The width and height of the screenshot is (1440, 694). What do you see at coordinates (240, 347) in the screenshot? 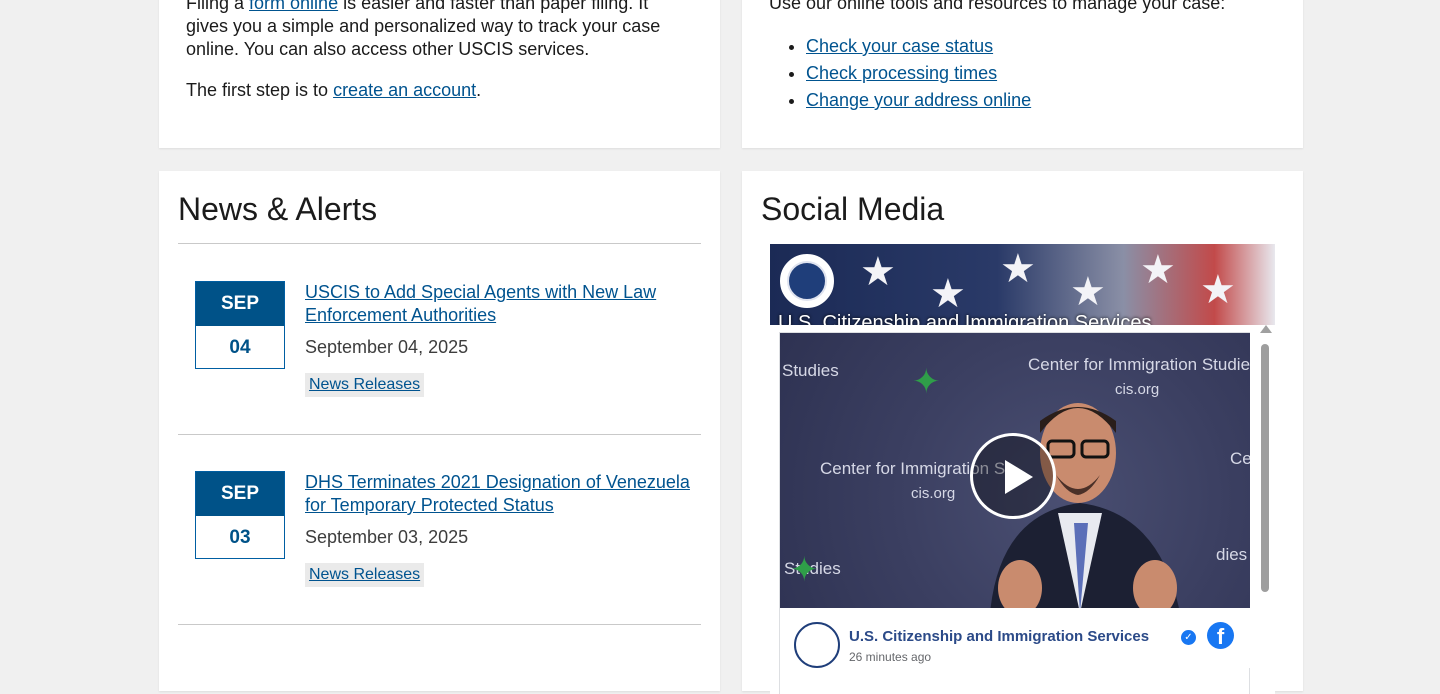
I see `date-day: 04` at bounding box center [240, 347].